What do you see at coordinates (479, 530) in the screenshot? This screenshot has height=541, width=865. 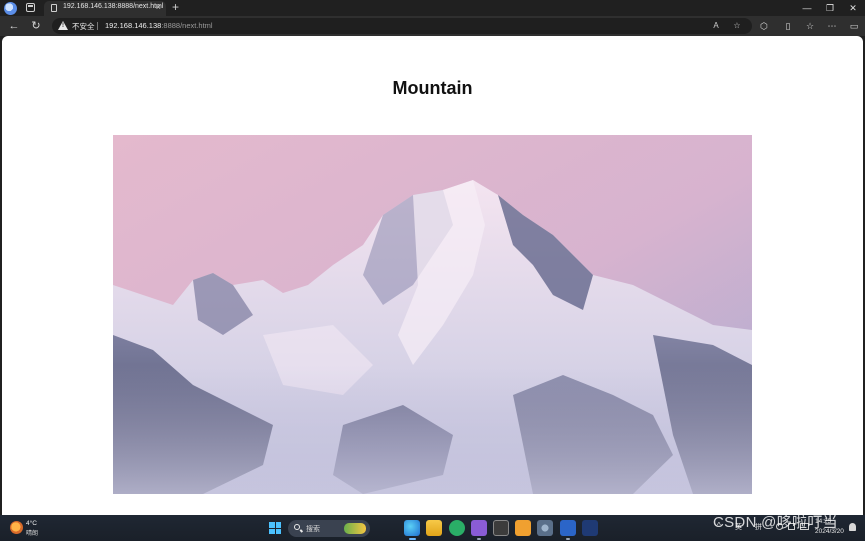 I see `visual-studio-icon` at bounding box center [479, 530].